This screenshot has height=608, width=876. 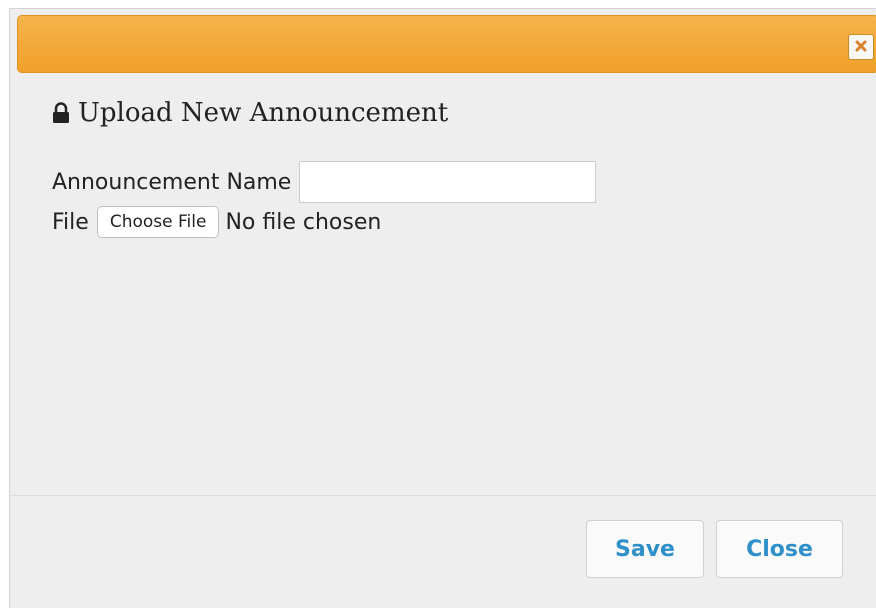 What do you see at coordinates (454, 222) in the screenshot?
I see `file-row: File Choose File No file chosen` at bounding box center [454, 222].